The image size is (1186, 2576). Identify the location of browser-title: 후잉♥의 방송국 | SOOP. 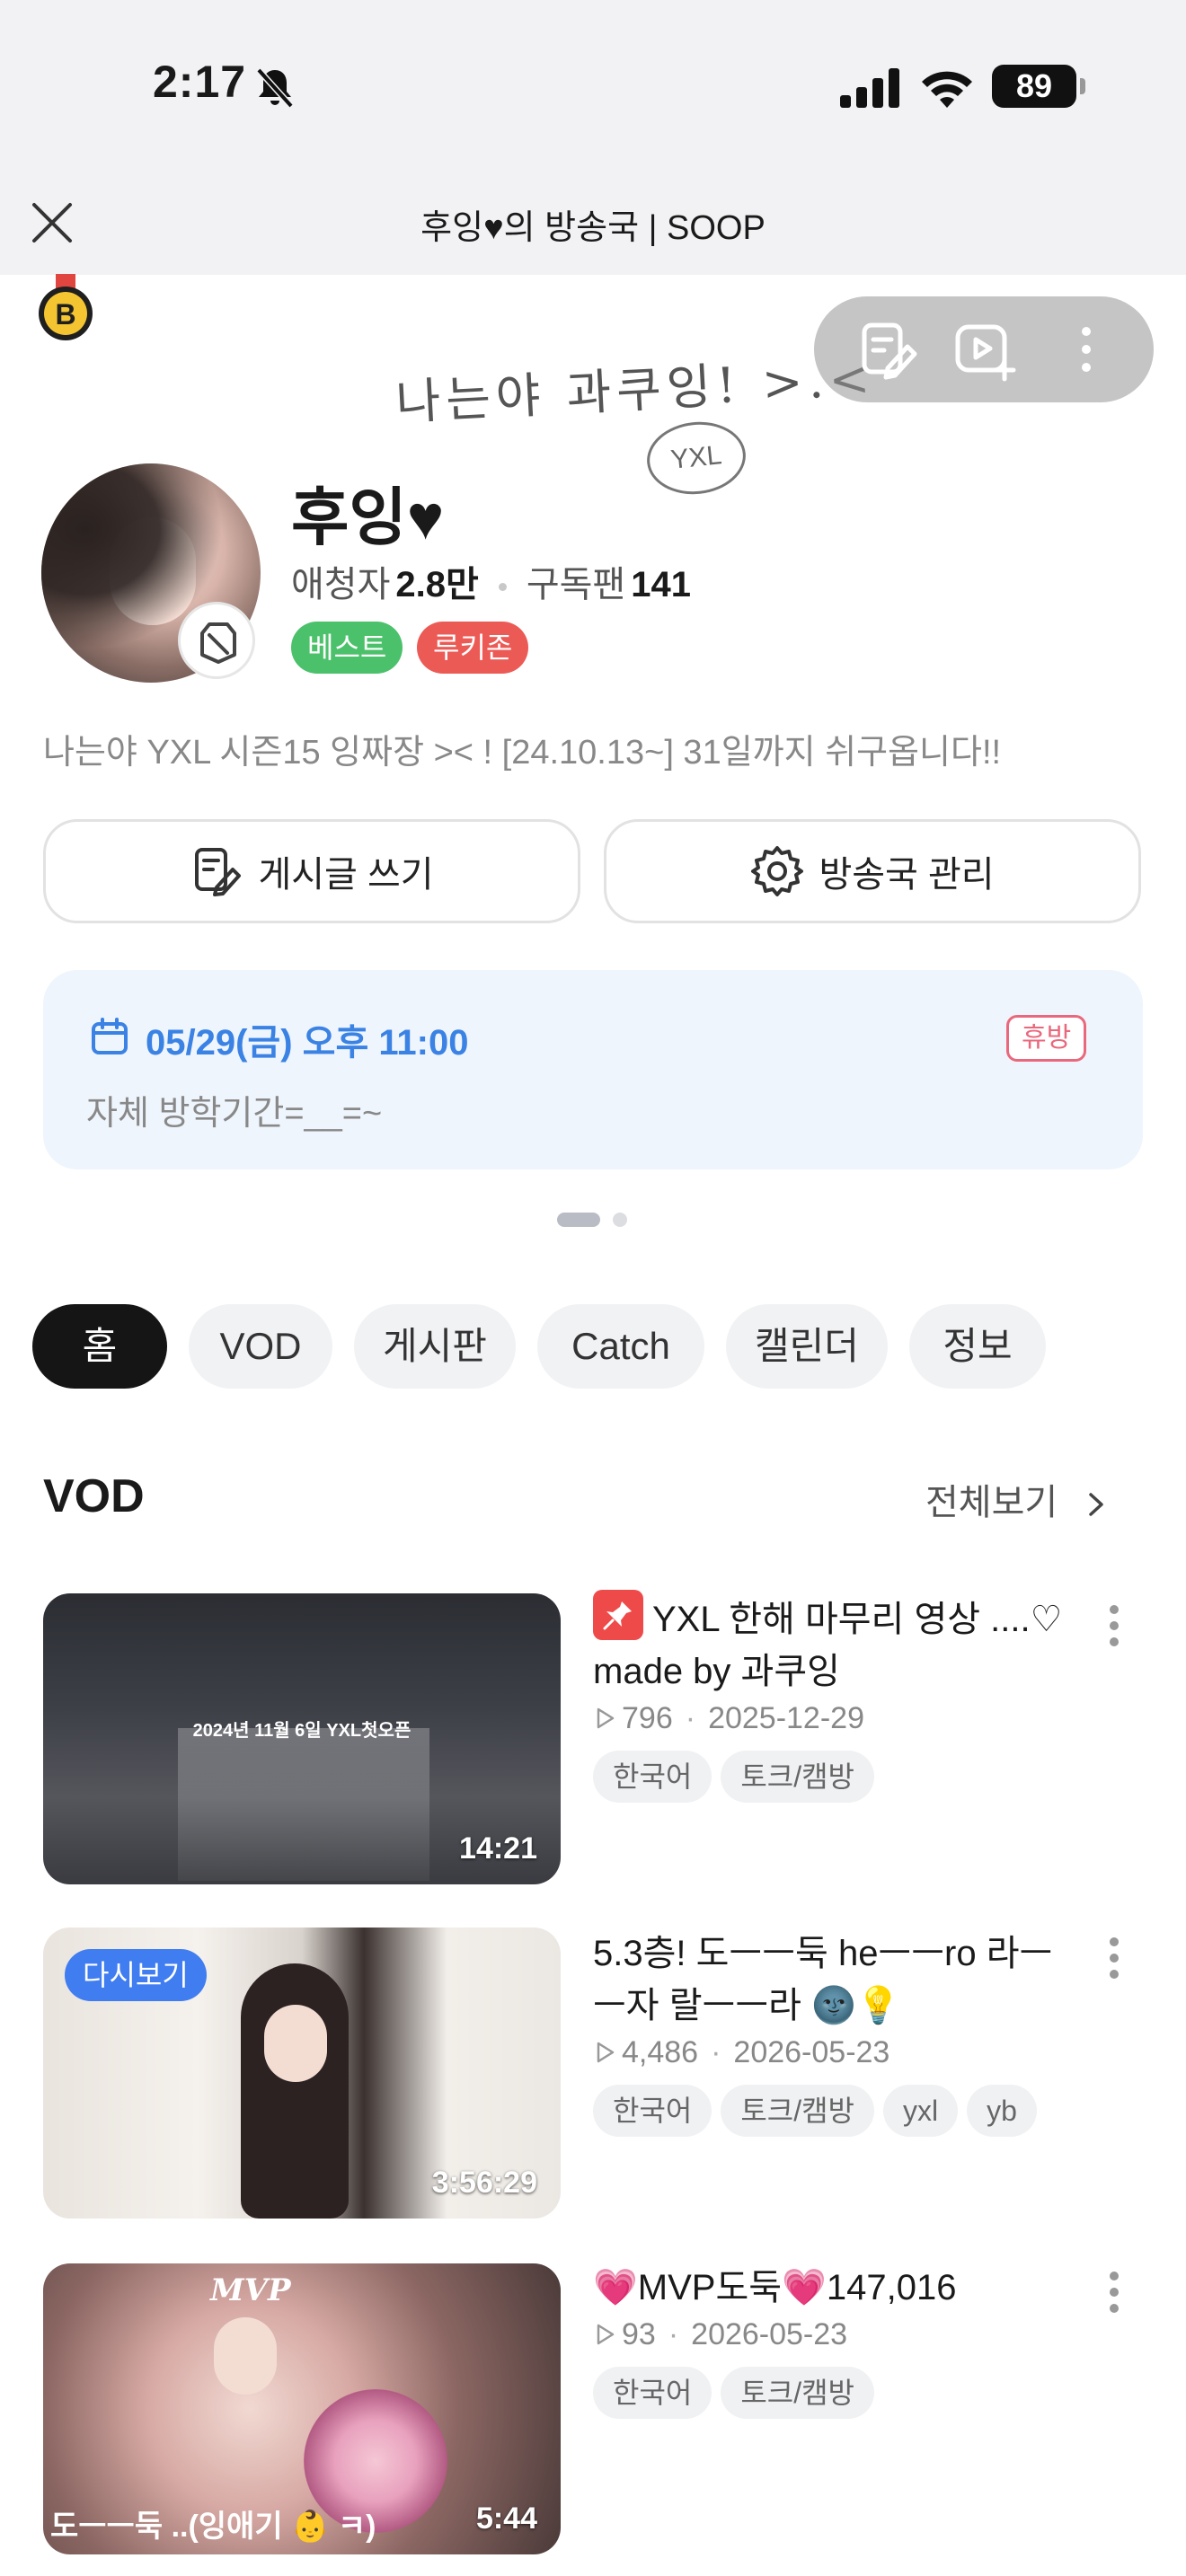
(593, 228).